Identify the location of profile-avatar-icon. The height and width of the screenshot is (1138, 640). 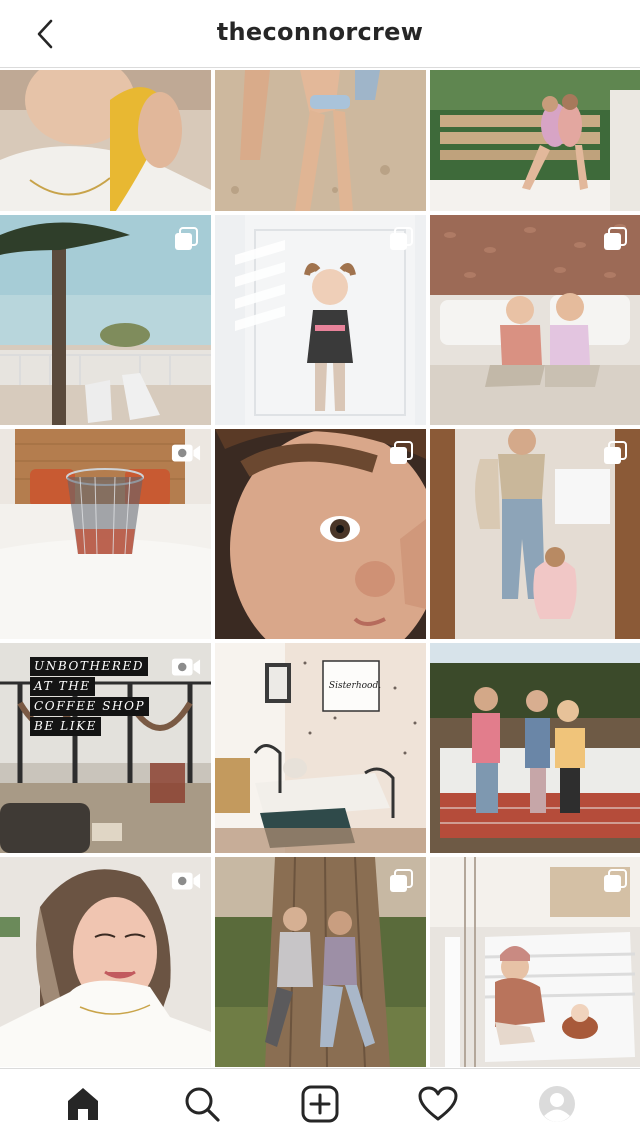
(556, 1103).